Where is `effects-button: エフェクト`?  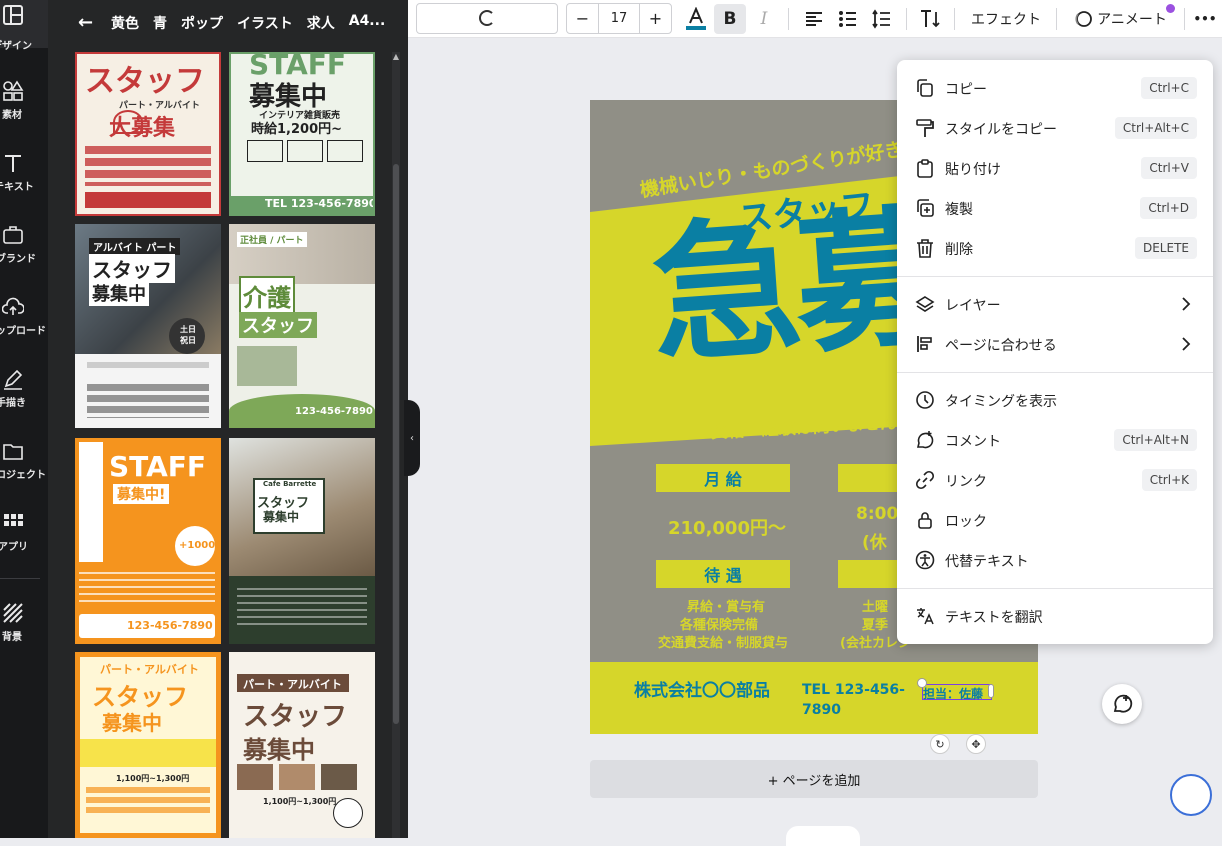 effects-button: エフェクト is located at coordinates (1006, 19).